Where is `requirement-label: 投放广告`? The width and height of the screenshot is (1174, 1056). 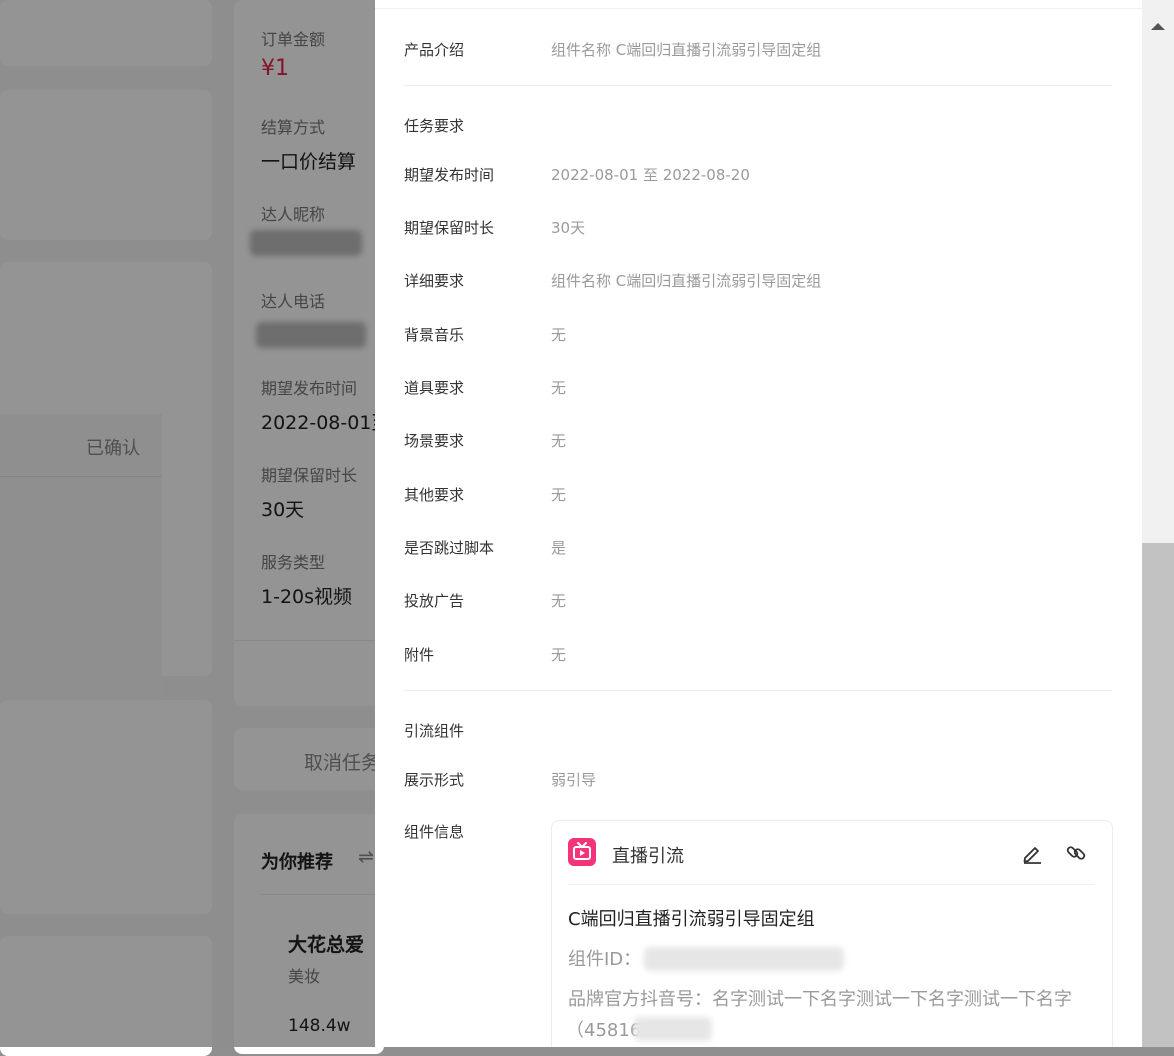
requirement-label: 投放广告 is located at coordinates (434, 601).